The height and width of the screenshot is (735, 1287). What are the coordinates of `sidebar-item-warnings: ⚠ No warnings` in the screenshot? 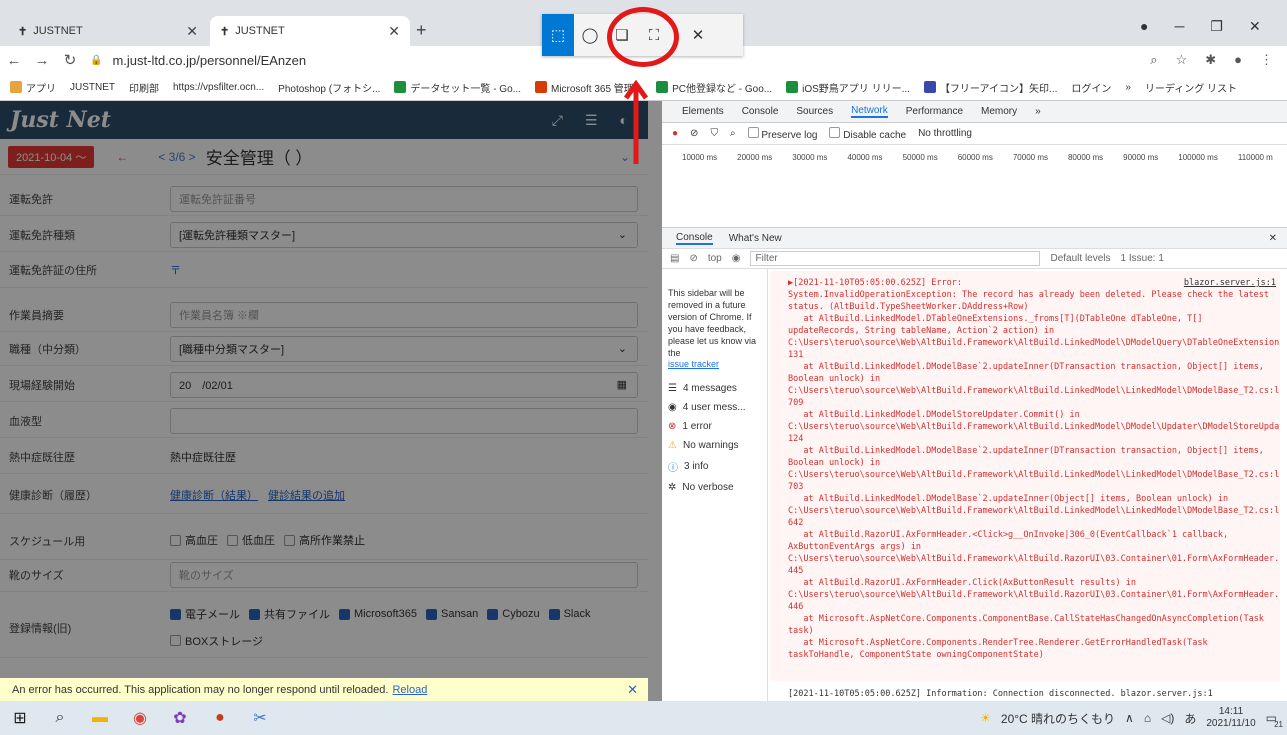 It's located at (714, 445).